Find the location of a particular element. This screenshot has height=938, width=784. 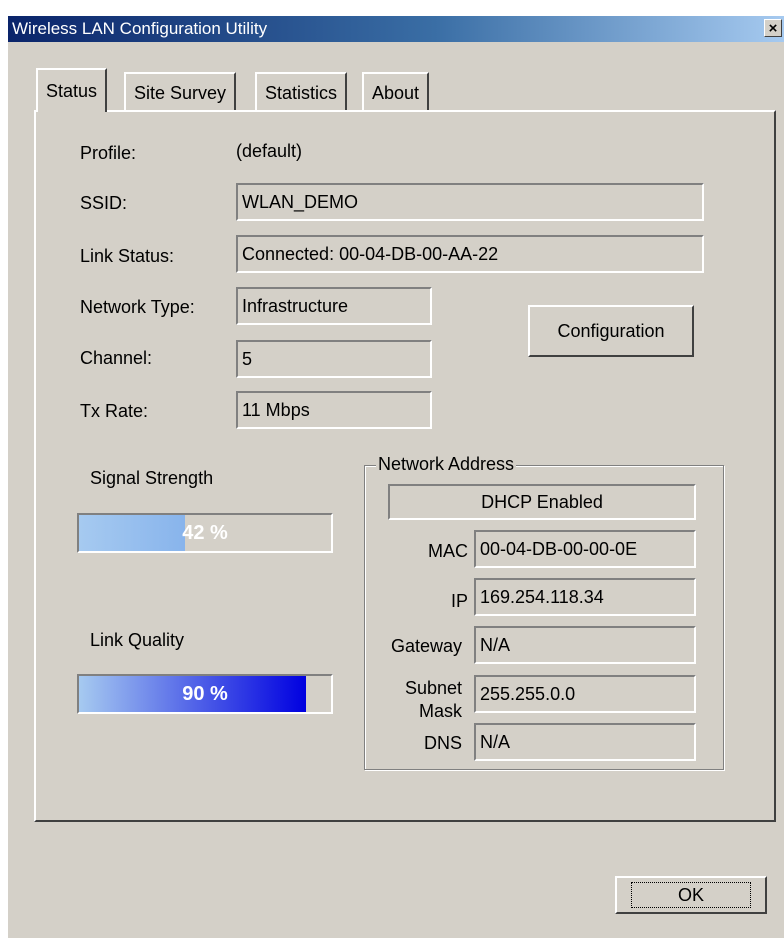

signal-strength-percent: 42 % is located at coordinates (205, 533).